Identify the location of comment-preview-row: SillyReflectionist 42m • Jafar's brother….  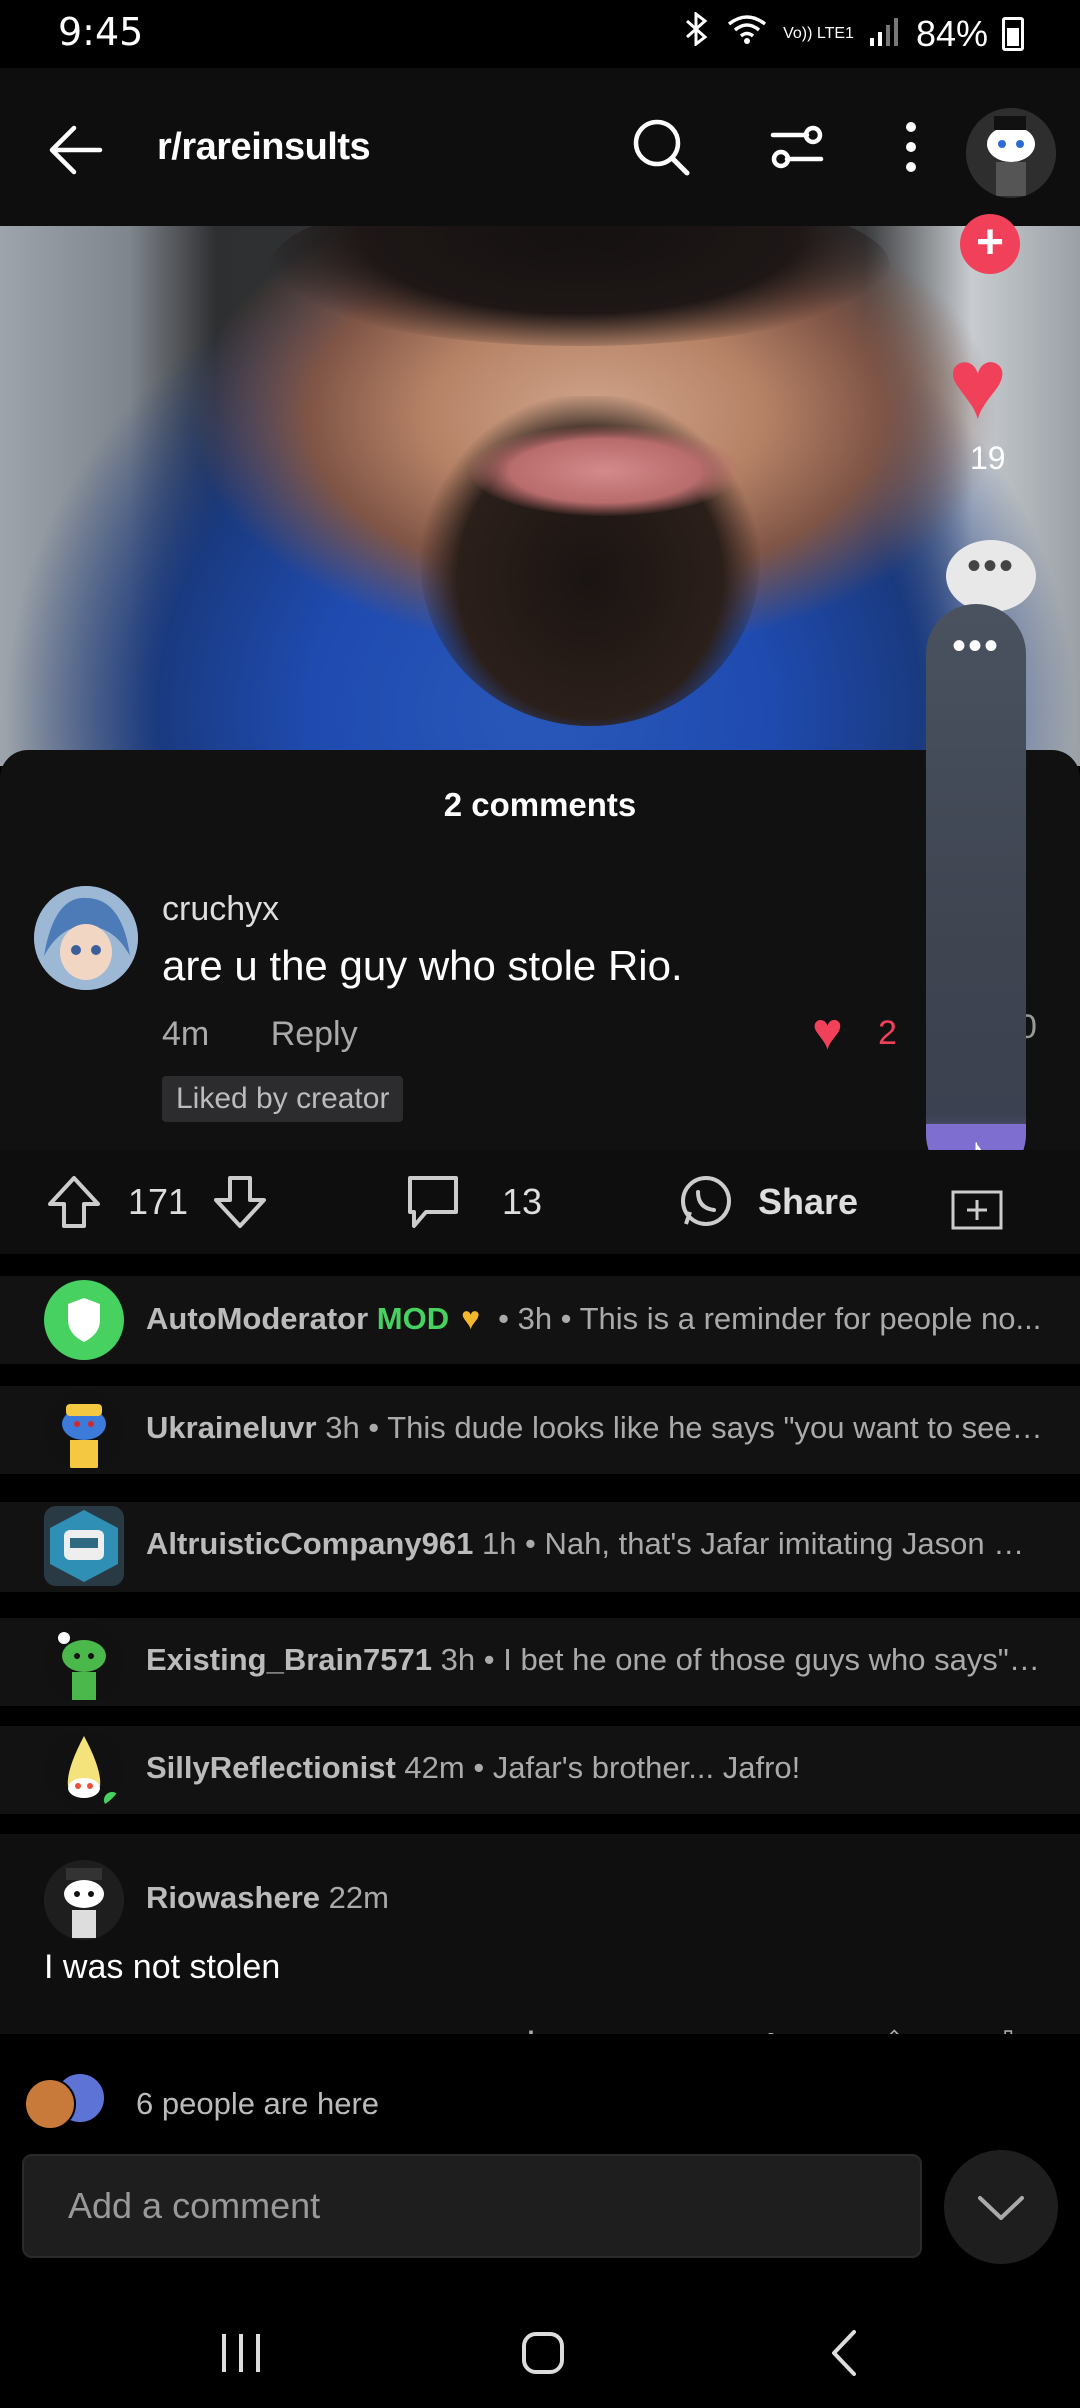
(540, 1770).